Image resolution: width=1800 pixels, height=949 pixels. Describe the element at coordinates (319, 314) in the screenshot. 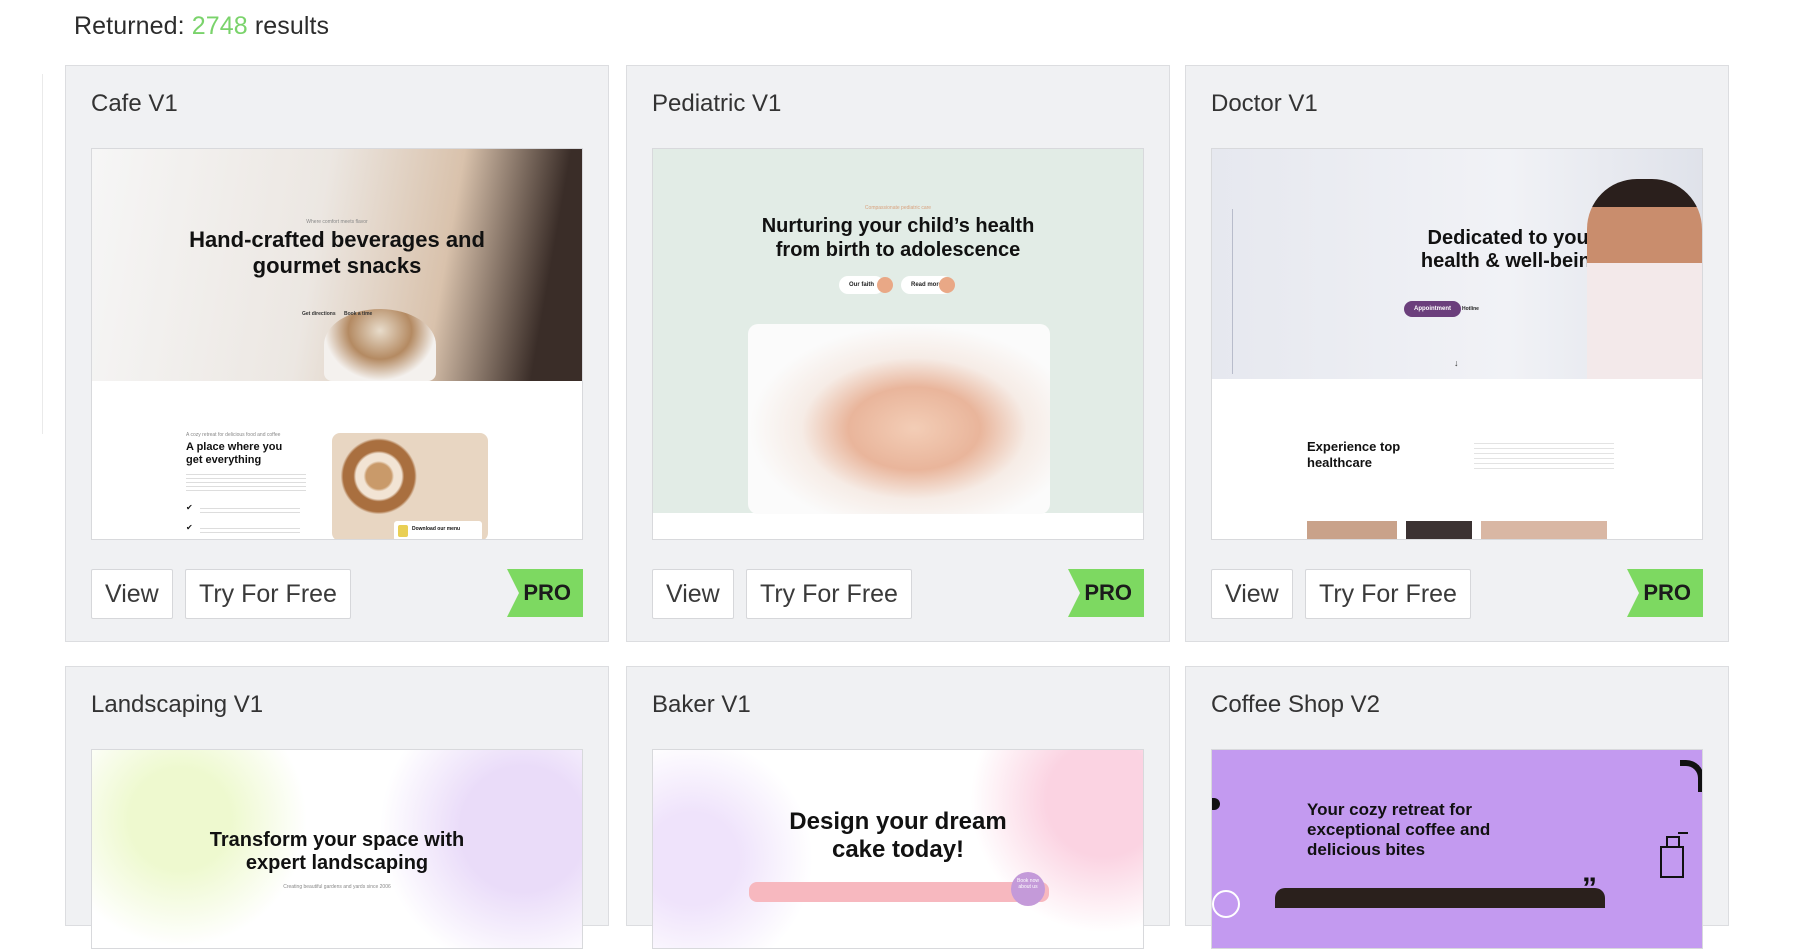

I see `thumb-link: Get directions` at that location.